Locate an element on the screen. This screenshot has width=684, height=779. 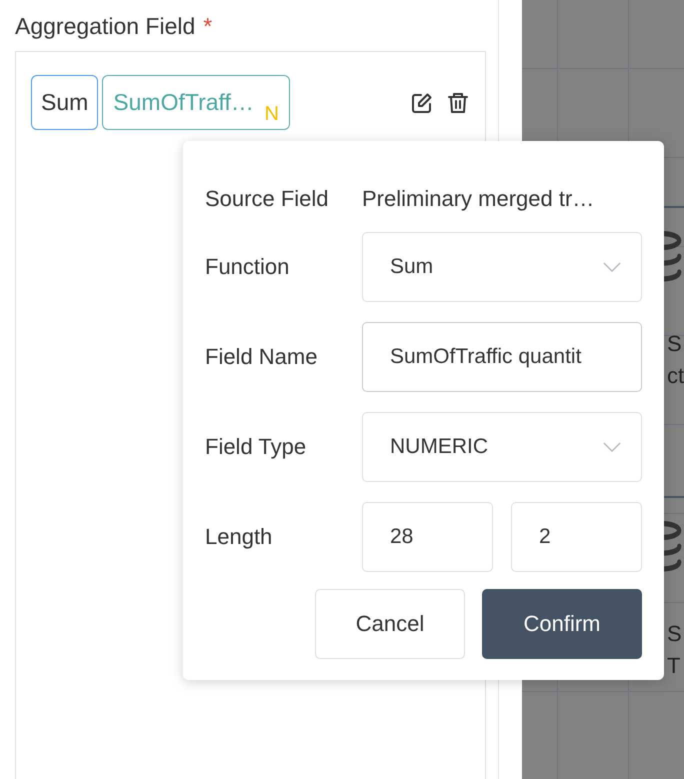
cancel-button: Cancel is located at coordinates (390, 624).